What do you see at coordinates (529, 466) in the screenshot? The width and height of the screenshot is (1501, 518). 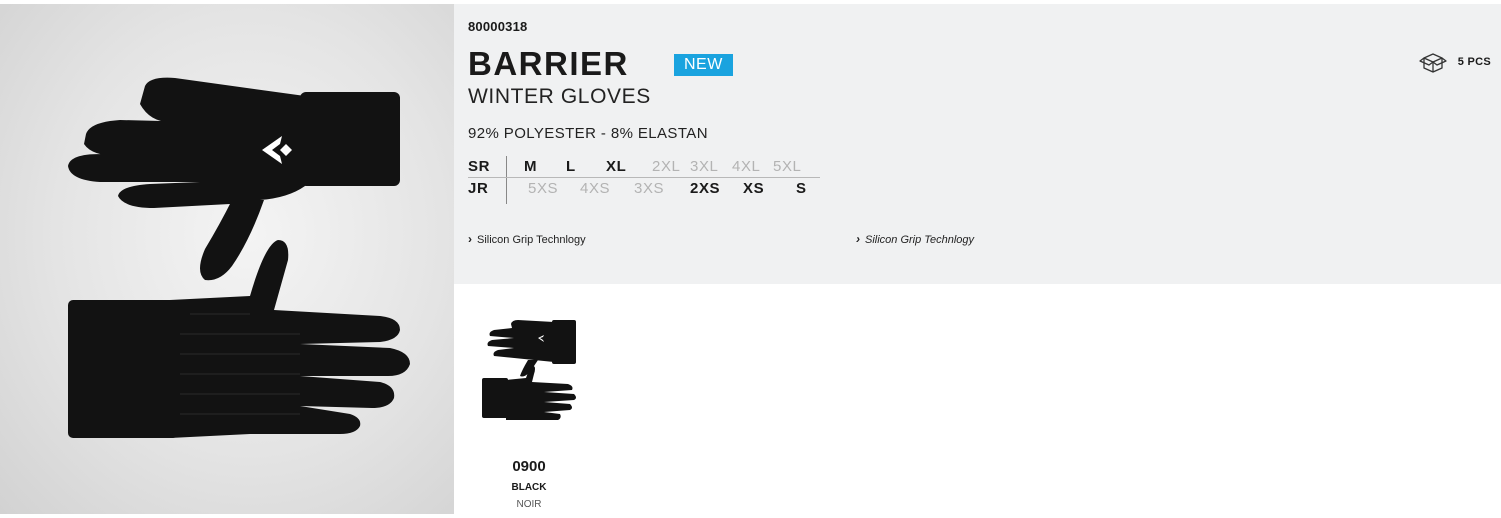 I see `variant-code: 0900` at bounding box center [529, 466].